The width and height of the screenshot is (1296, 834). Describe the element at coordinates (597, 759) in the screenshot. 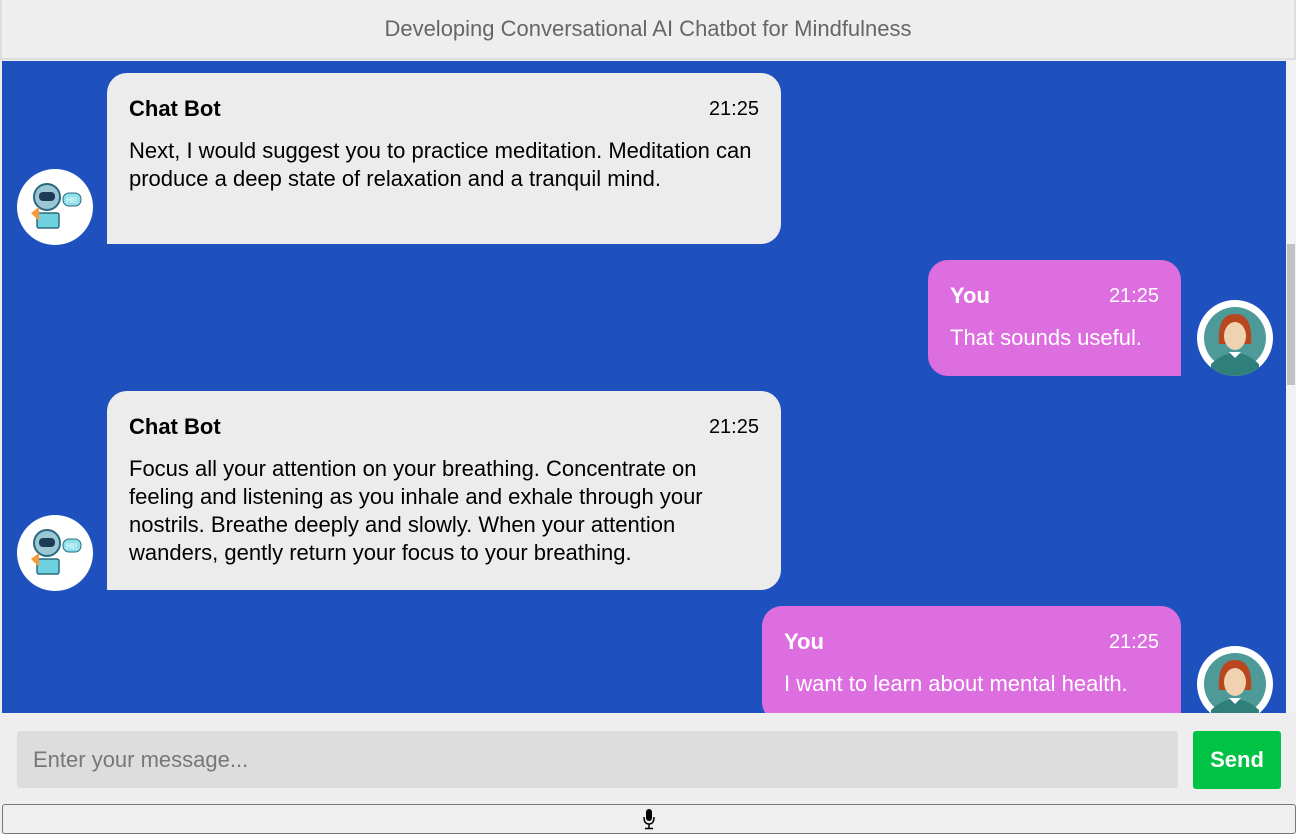

I see `message-input` at that location.